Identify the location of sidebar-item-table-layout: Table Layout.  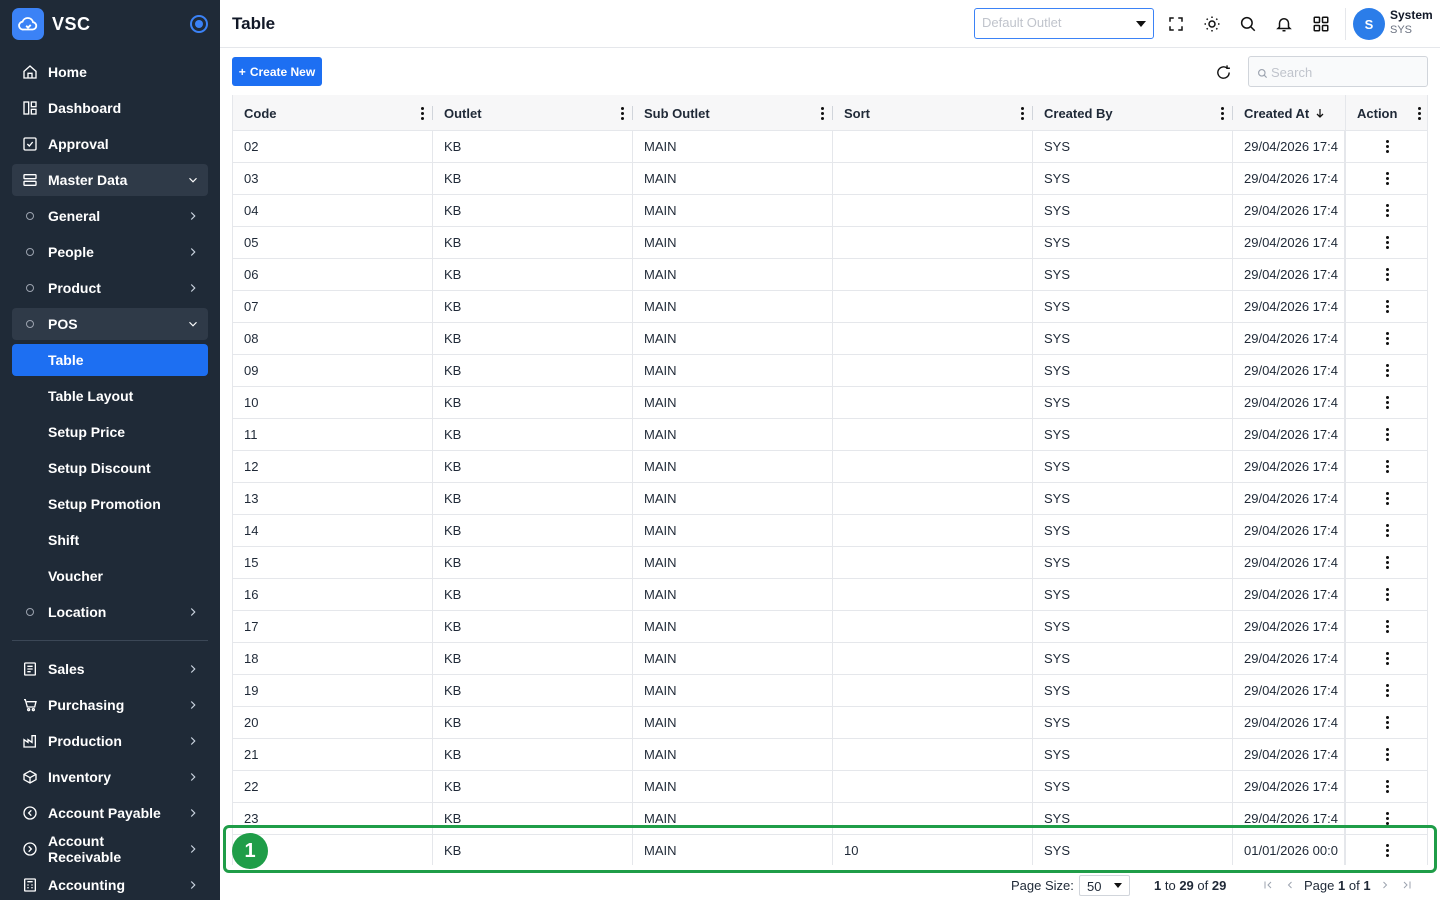
(110, 396).